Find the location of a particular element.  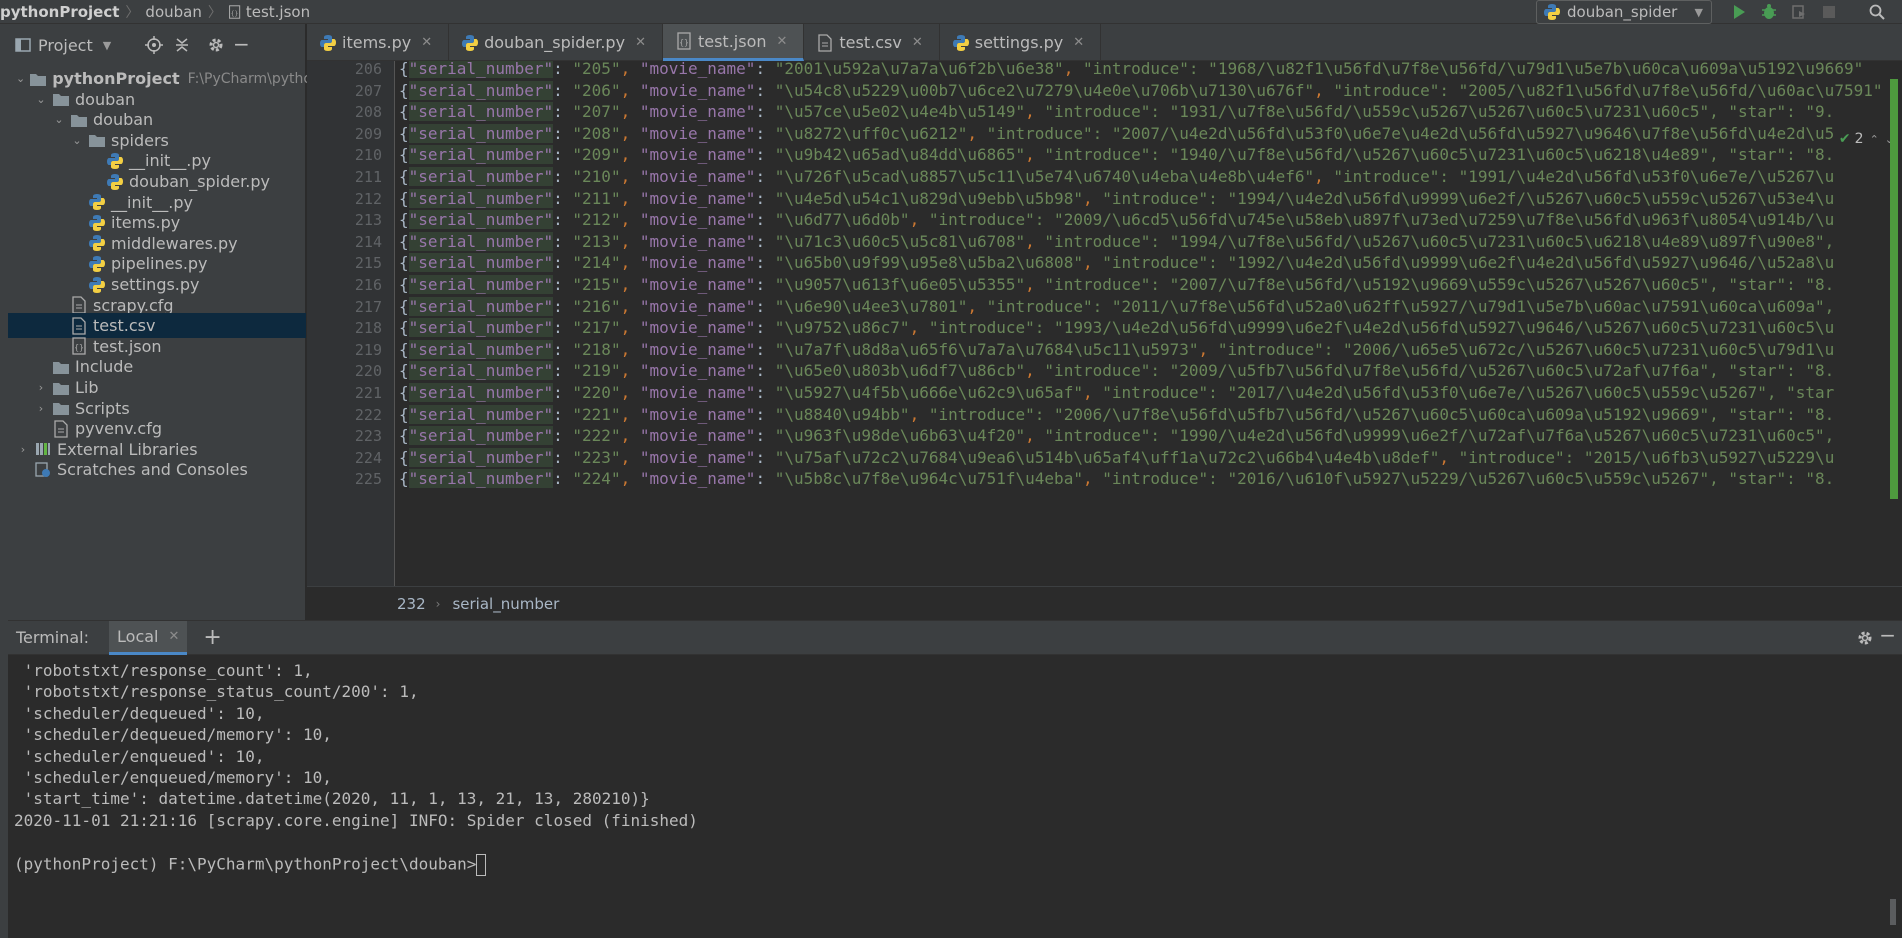

json-value-serial: "208" is located at coordinates (596, 133).